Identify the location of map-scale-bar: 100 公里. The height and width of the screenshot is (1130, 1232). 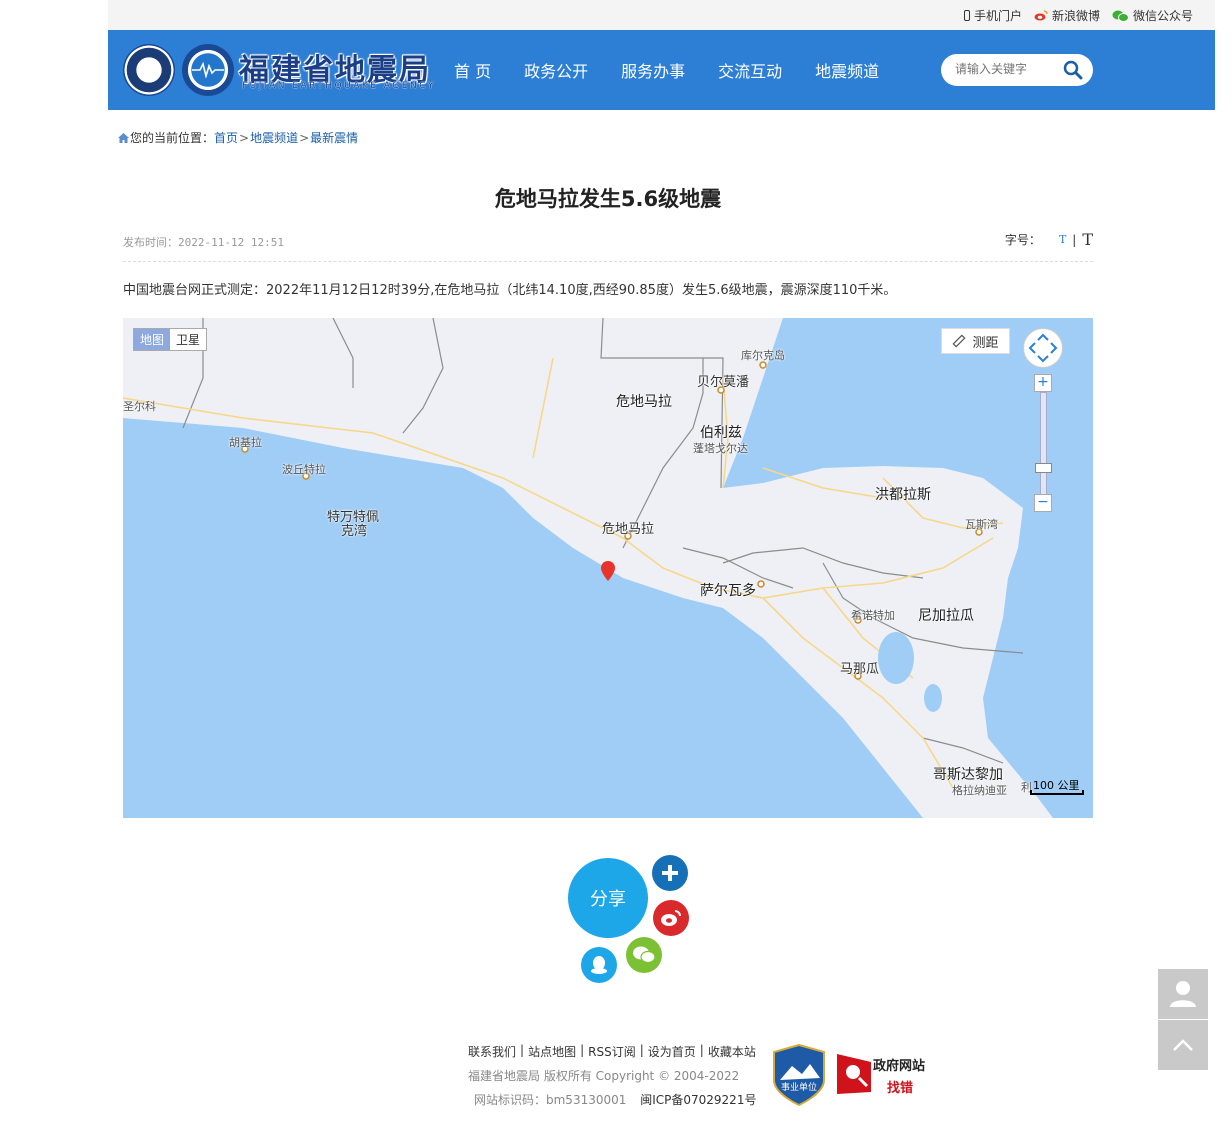
(1057, 787).